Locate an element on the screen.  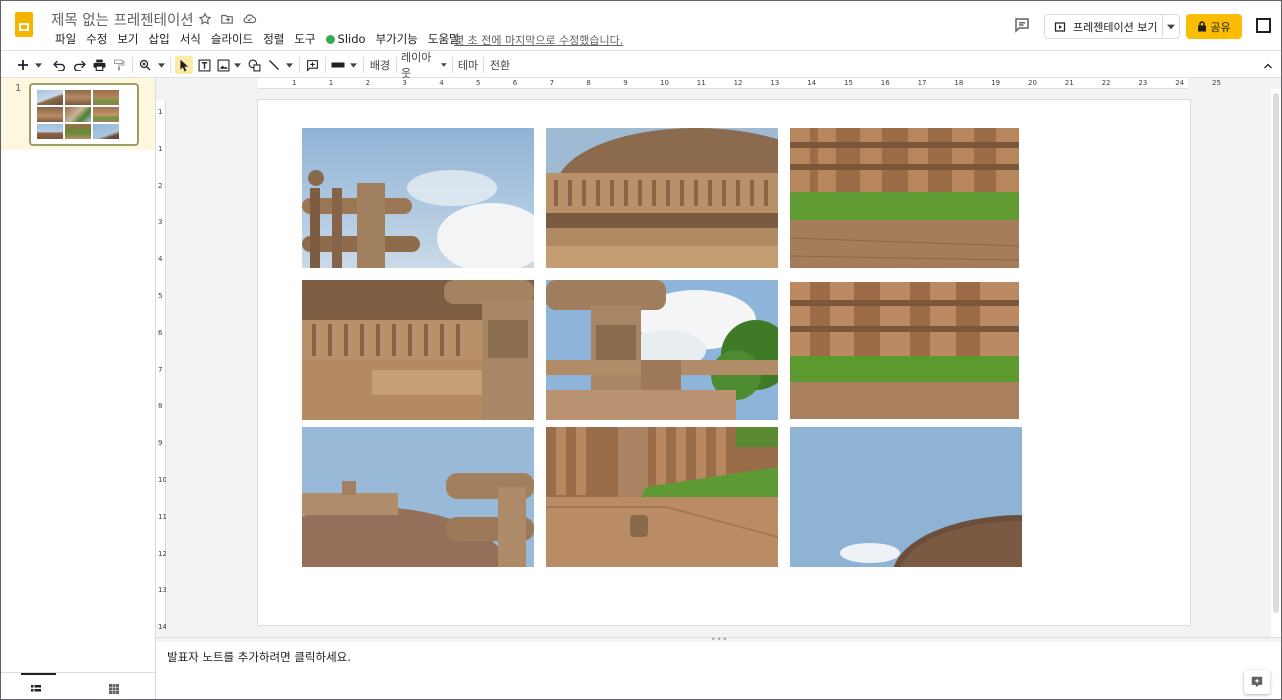
menu-arrange: 정렬 is located at coordinates (273, 39).